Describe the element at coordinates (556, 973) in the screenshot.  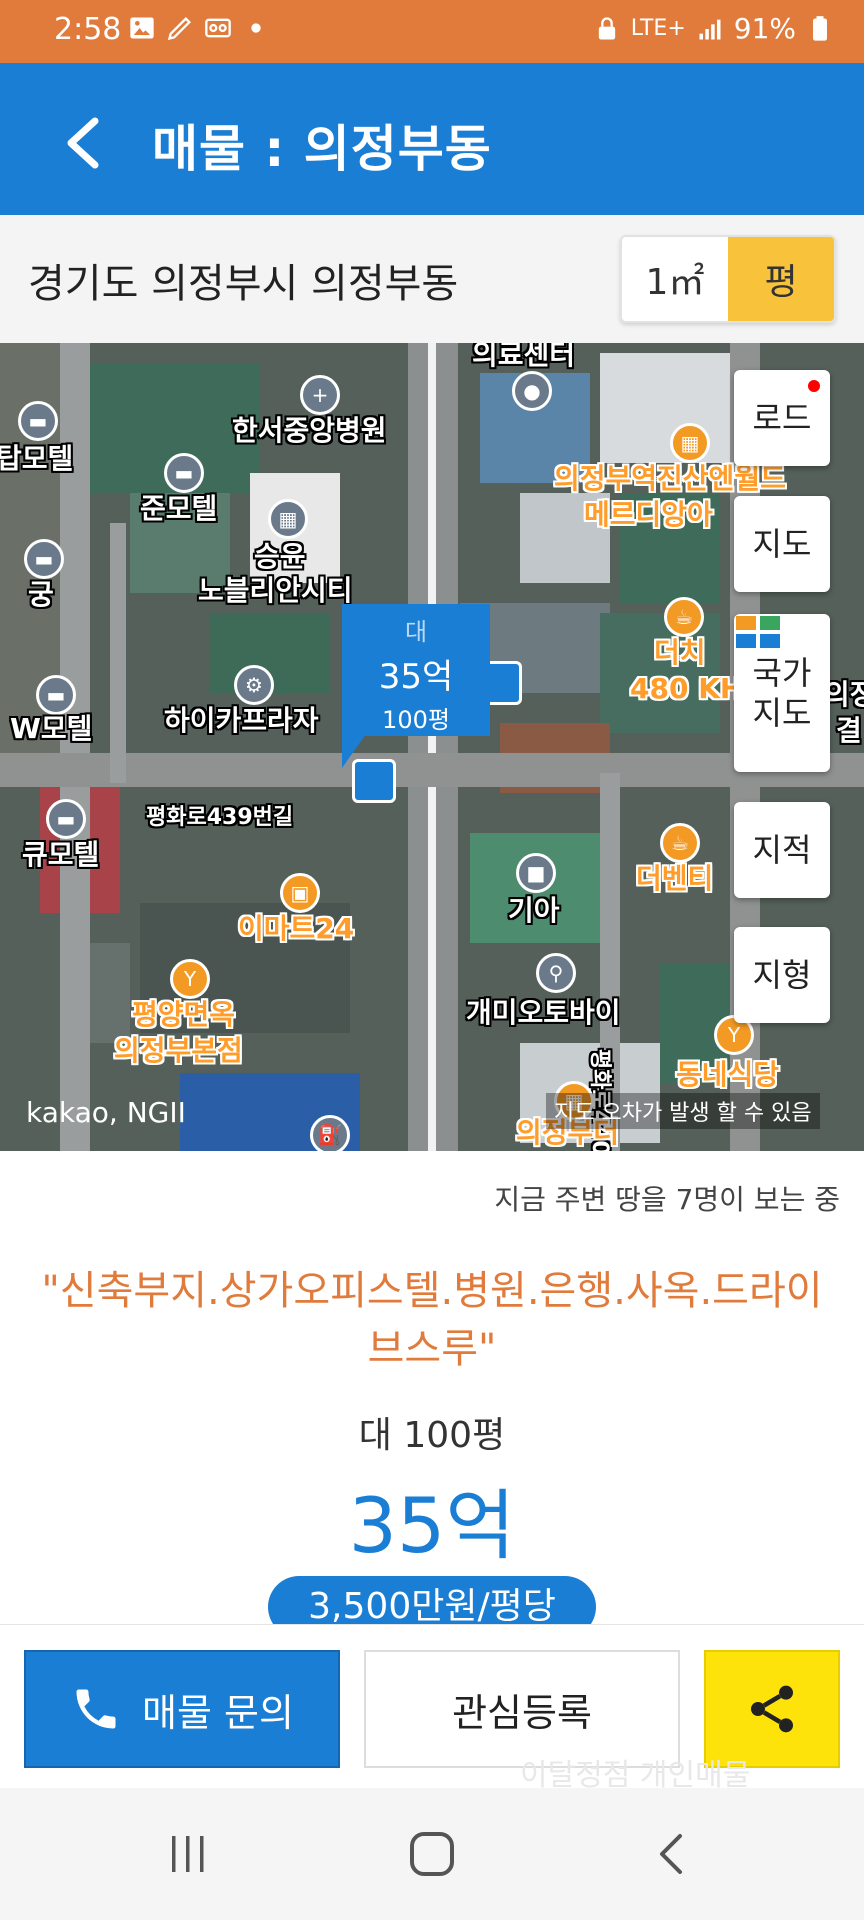
I see `motorcycle-pin-icon: ⚲` at that location.